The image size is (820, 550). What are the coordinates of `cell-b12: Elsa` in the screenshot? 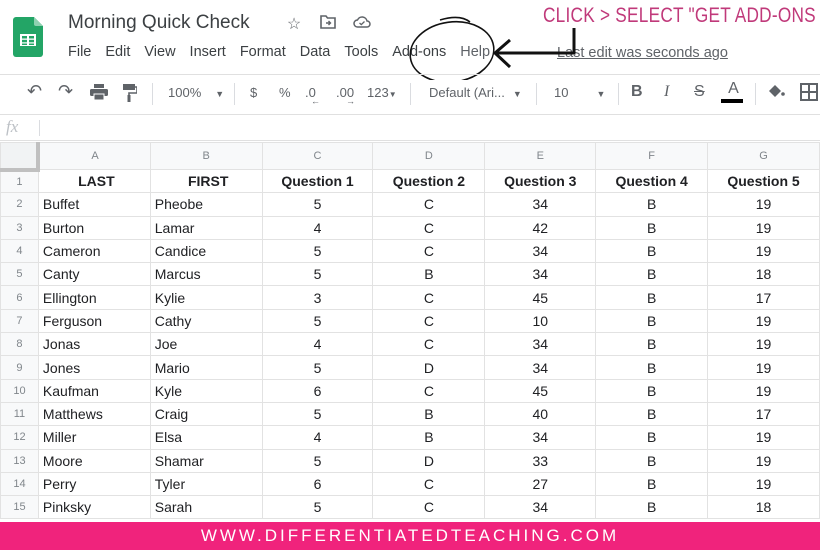 It's located at (206, 437).